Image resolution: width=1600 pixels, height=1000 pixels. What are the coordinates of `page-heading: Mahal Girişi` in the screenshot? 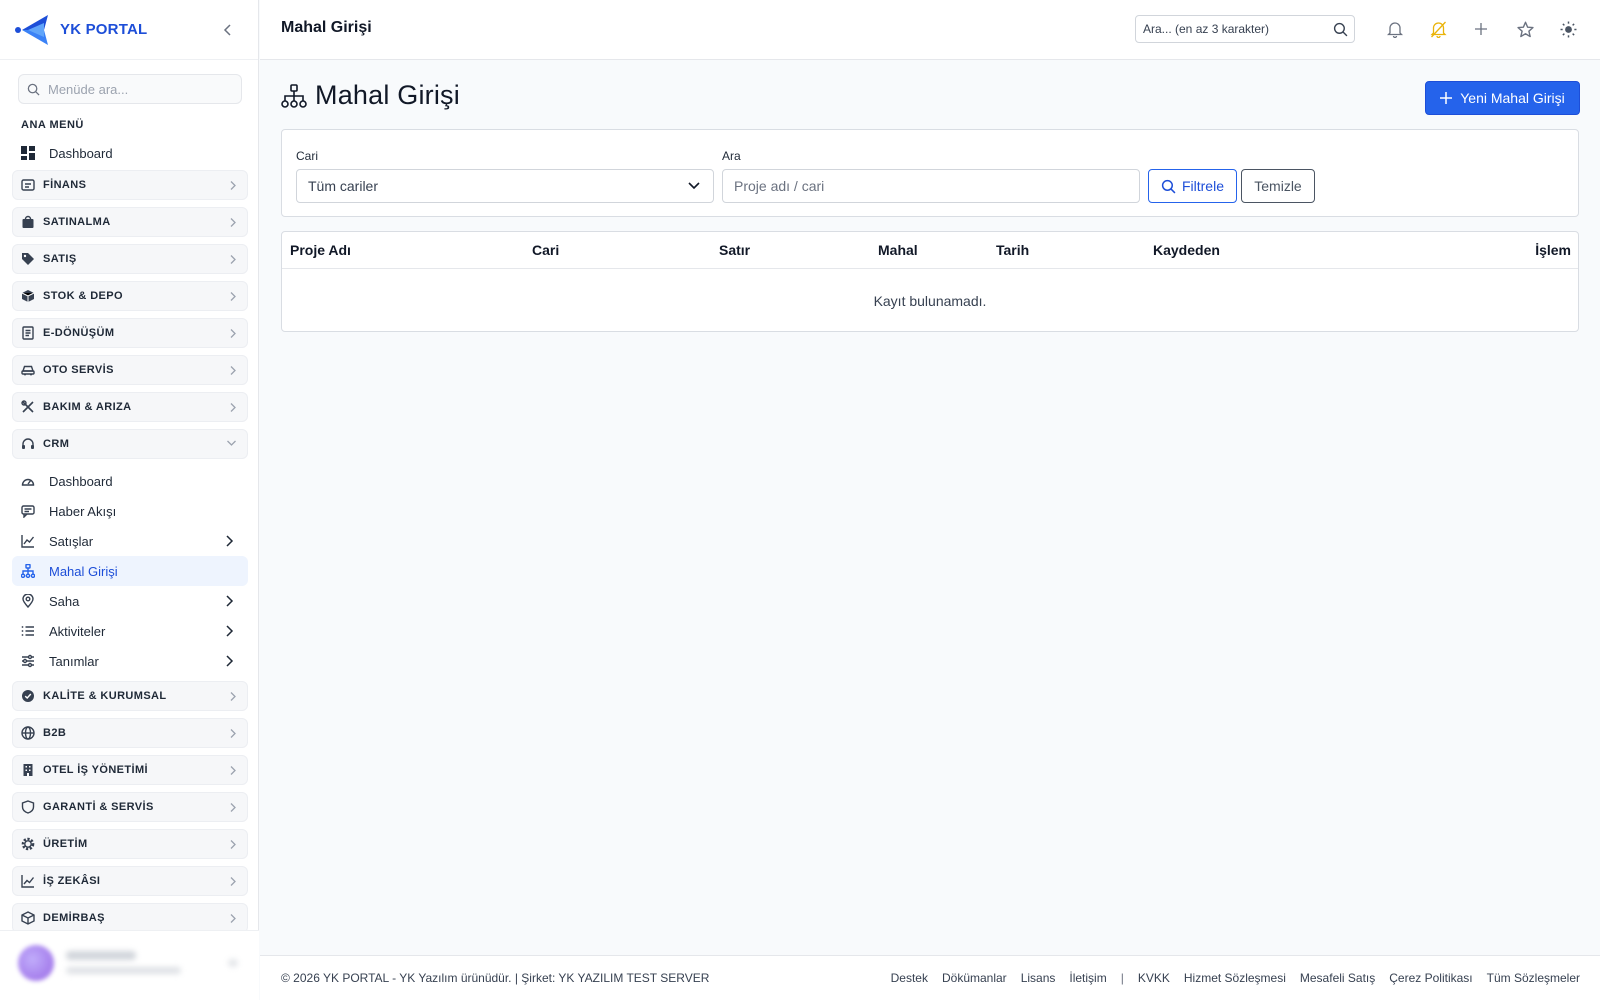 It's located at (370, 95).